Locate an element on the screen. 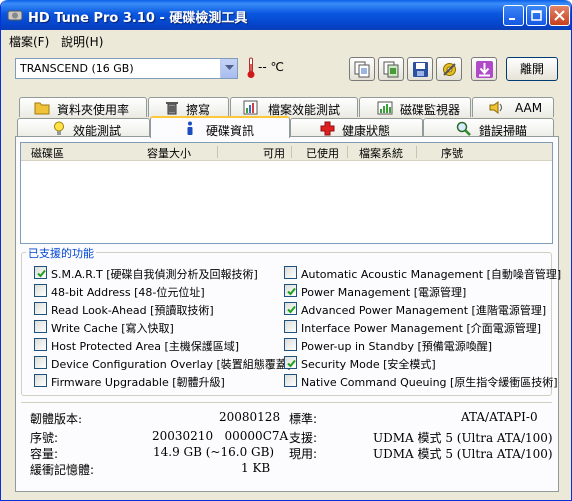 The image size is (572, 501). feature-label: Advanced Power Management [進階電源管理] is located at coordinates (424, 310).